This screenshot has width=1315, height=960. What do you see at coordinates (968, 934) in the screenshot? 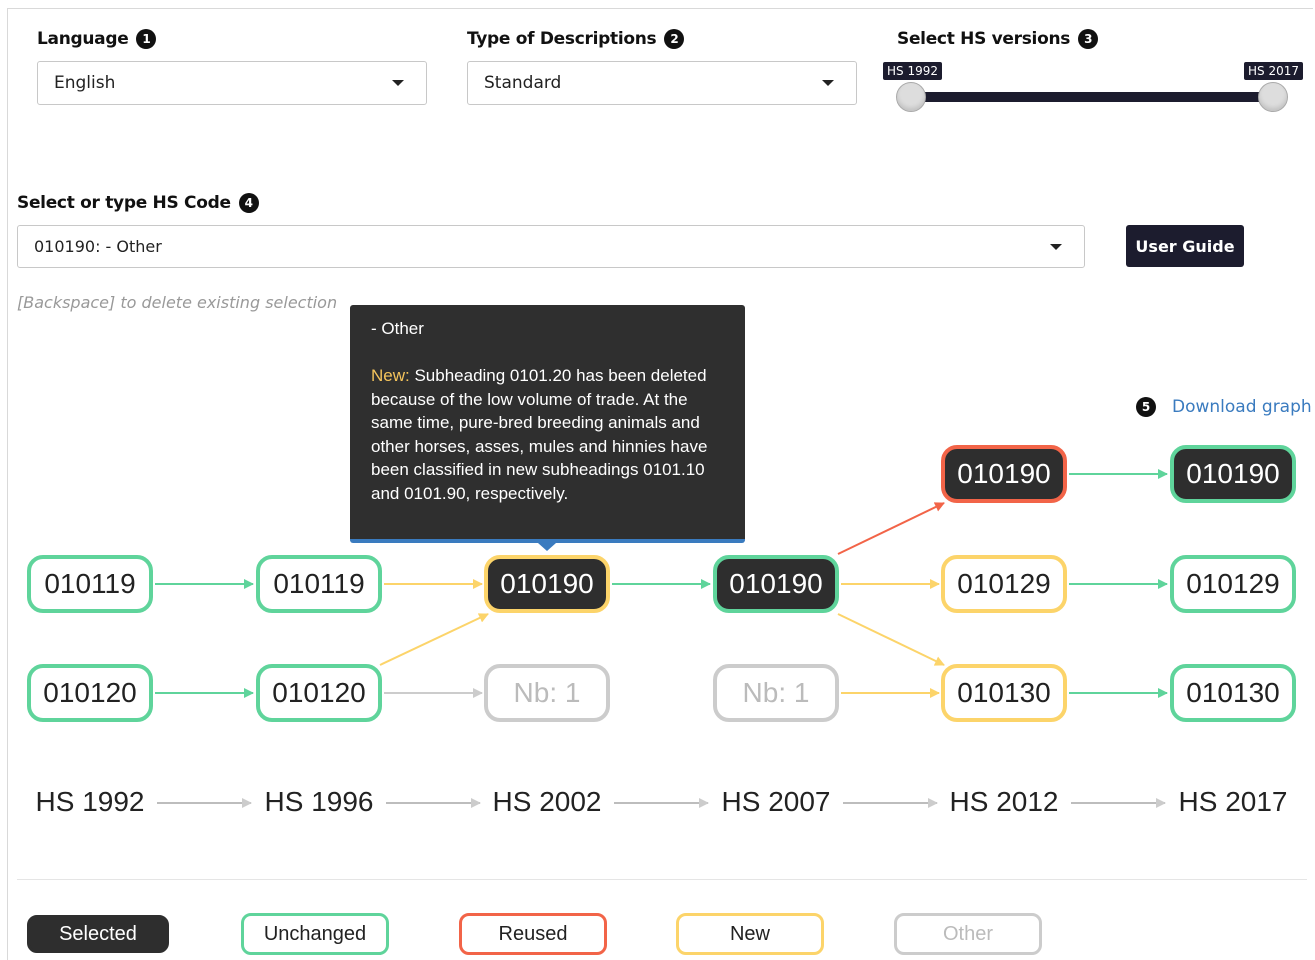
I see `legend-other: Other` at bounding box center [968, 934].